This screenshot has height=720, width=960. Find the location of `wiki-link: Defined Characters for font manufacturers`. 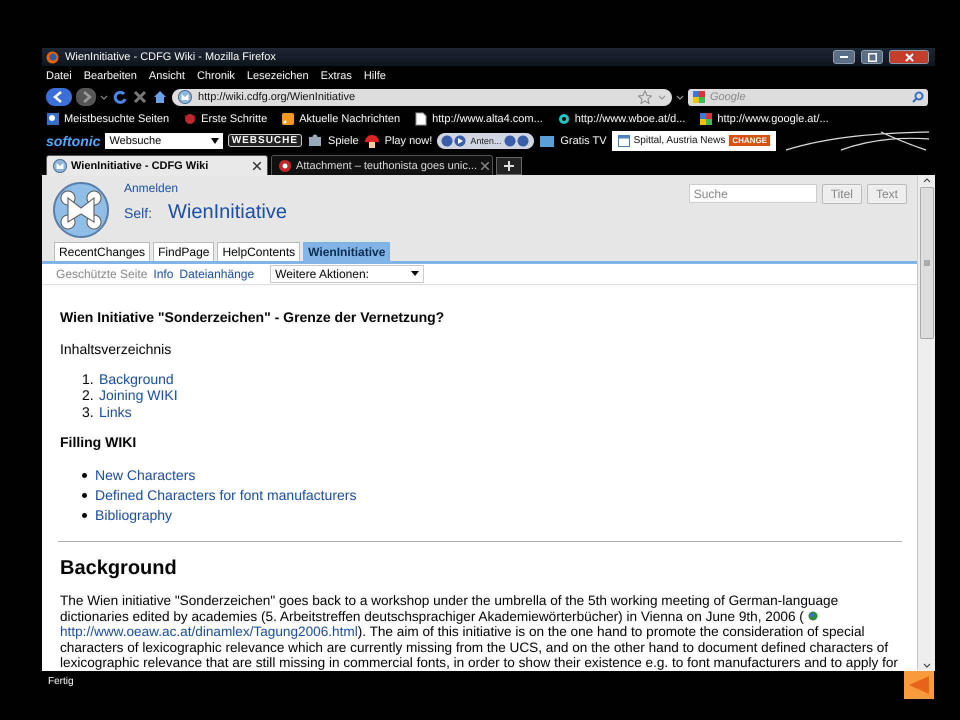

wiki-link: Defined Characters for font manufacturers is located at coordinates (225, 495).